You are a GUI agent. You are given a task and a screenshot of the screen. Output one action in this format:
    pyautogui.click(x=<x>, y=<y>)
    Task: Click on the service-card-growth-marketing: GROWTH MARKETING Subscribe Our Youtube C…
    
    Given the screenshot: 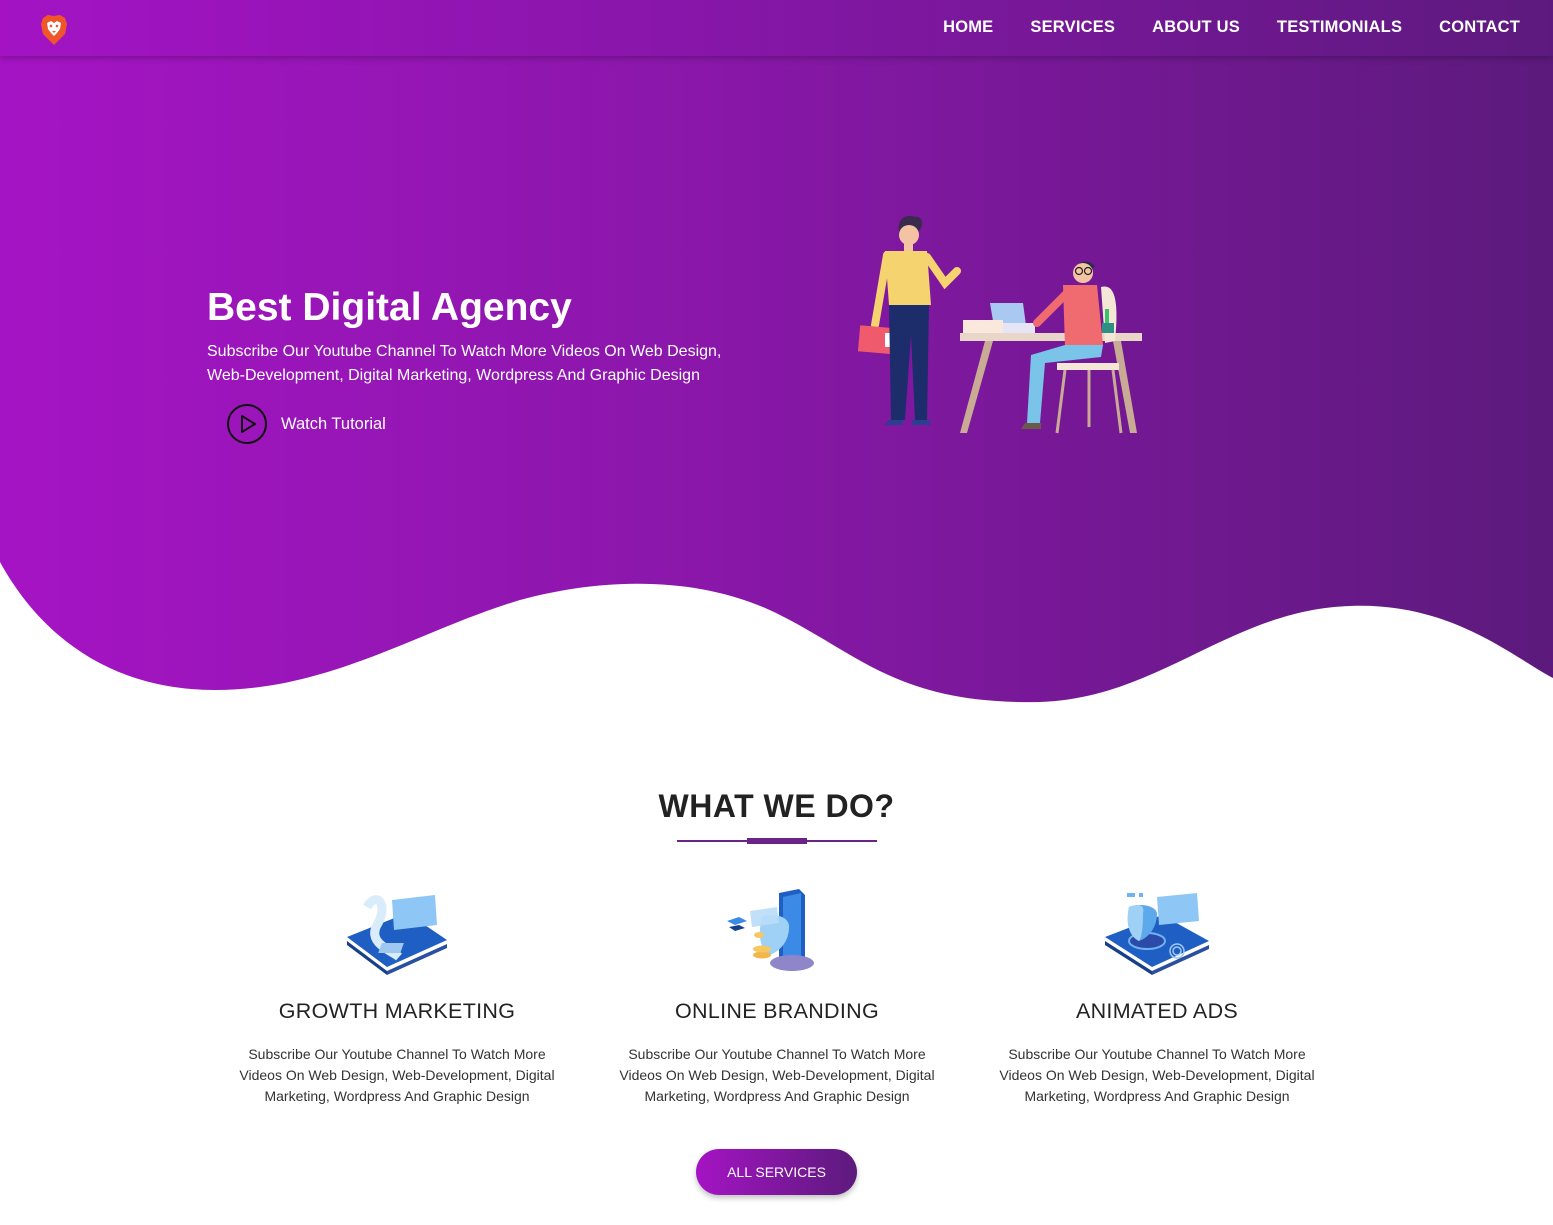 What is the action you would take?
    pyautogui.click(x=397, y=996)
    